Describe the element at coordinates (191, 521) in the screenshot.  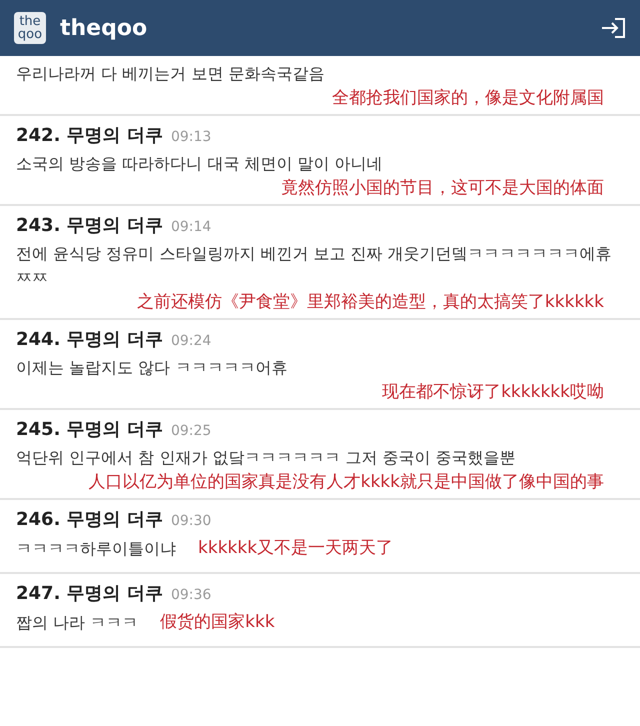
I see `comment-time: 09:30` at that location.